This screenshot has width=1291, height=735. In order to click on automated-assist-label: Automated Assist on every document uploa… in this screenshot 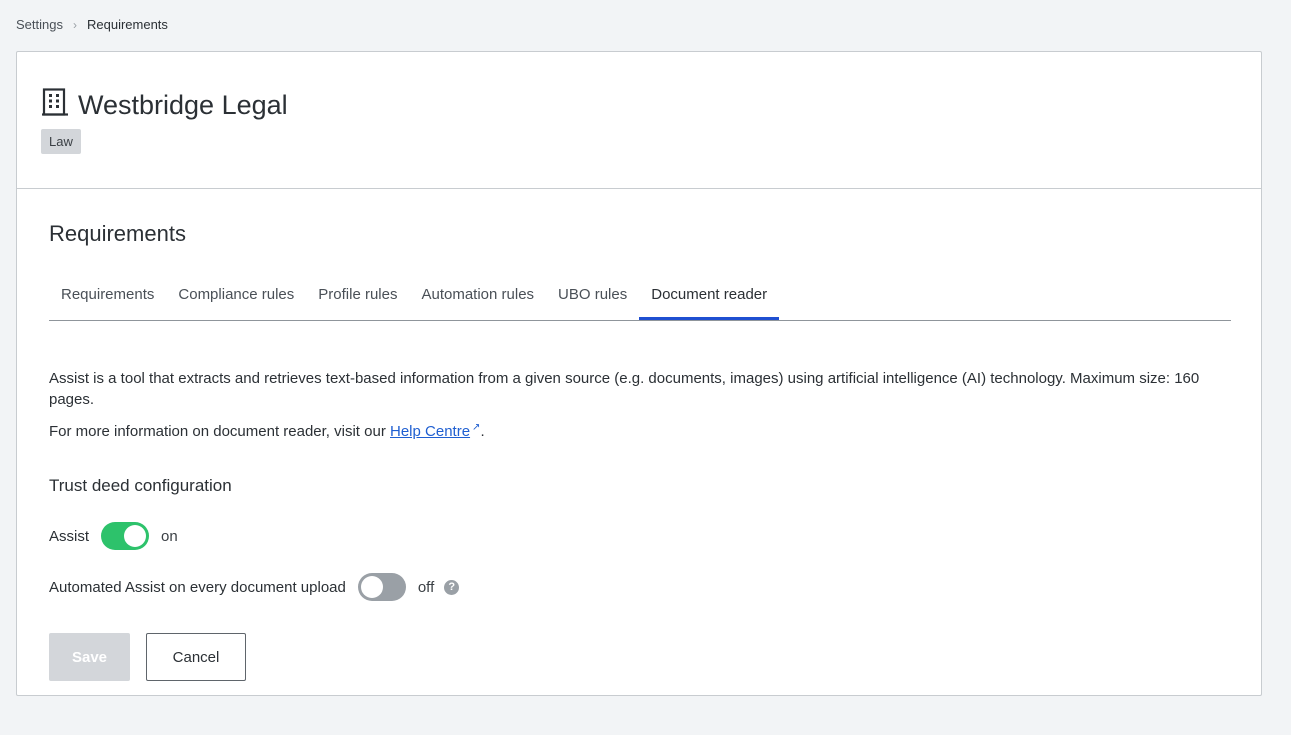, I will do `click(197, 587)`.